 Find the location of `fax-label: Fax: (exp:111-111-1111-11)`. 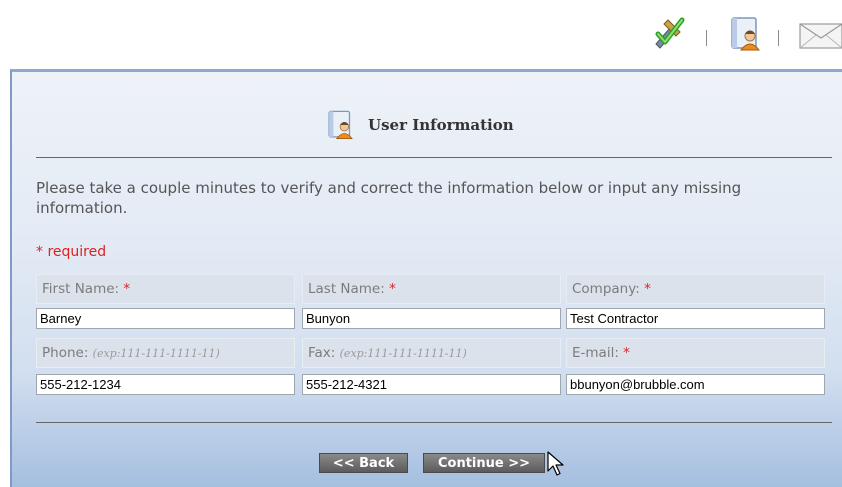

fax-label: Fax: (exp:111-111-1111-11) is located at coordinates (431, 353).